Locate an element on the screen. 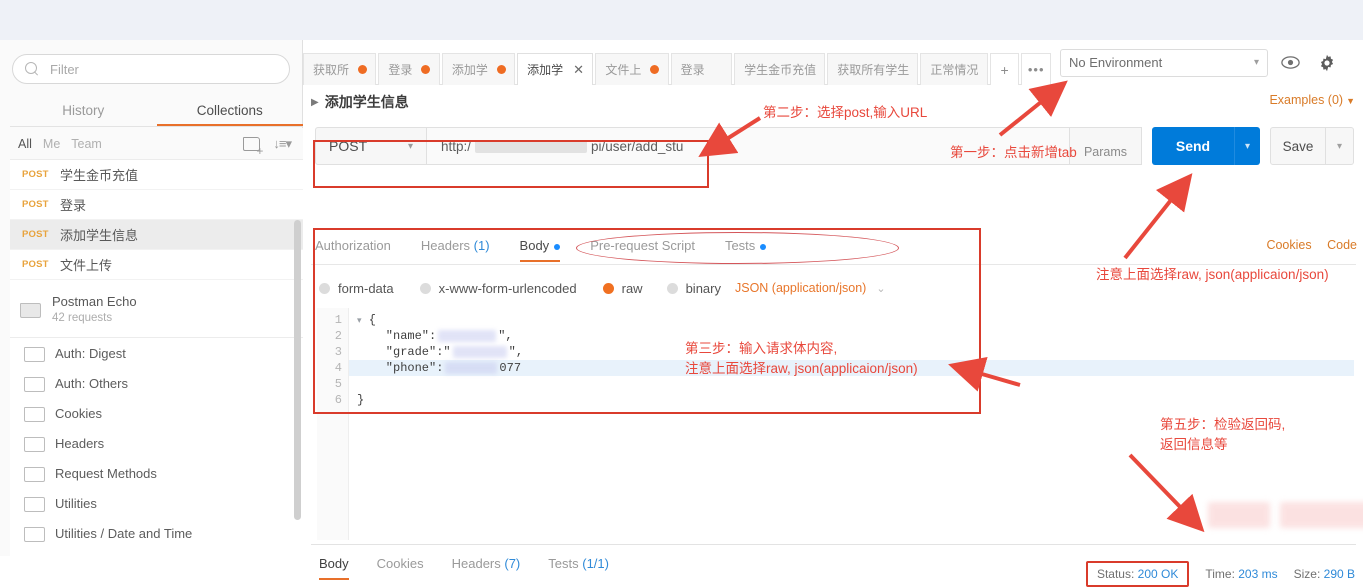 Image resolution: width=1363 pixels, height=587 pixels. code-text-tail: ", is located at coordinates (505, 336).